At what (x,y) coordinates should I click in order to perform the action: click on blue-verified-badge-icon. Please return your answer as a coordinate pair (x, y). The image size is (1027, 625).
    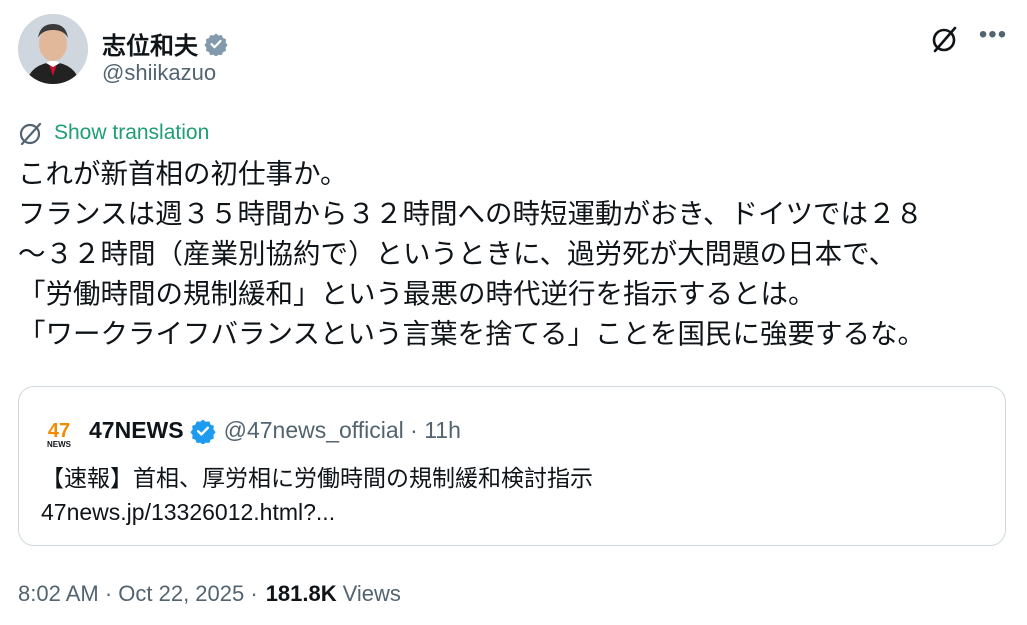
    Looking at the image, I should click on (203, 431).